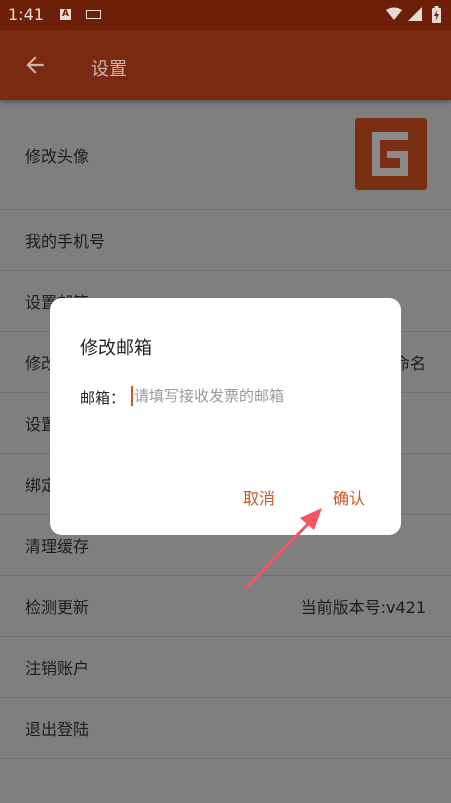 The height and width of the screenshot is (803, 451). What do you see at coordinates (349, 497) in the screenshot?
I see `confirm-button: 确认` at bounding box center [349, 497].